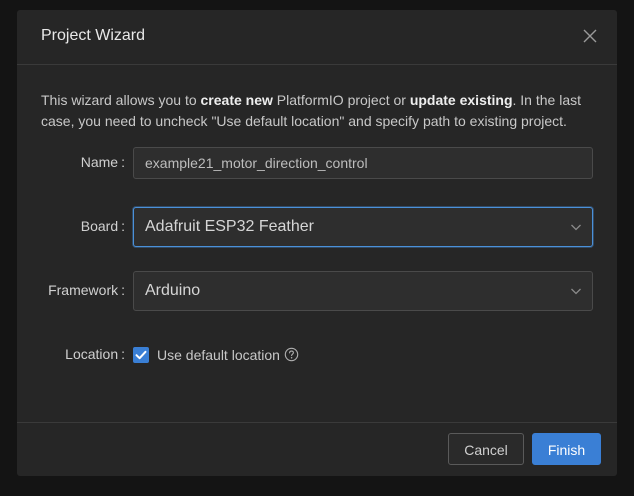 Image resolution: width=634 pixels, height=496 pixels. What do you see at coordinates (363, 227) in the screenshot?
I see `board-select: Adafruit ESP32 Feather` at bounding box center [363, 227].